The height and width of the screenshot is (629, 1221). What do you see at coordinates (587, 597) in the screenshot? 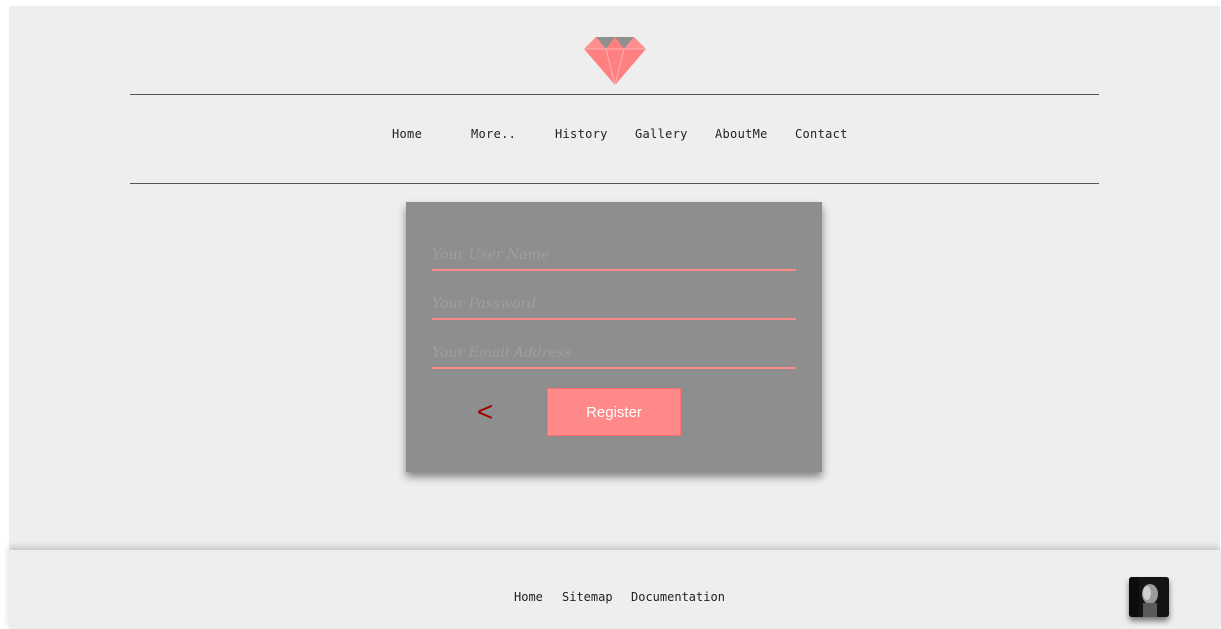
I see `footer-link-sitemap: Sitemap` at bounding box center [587, 597].